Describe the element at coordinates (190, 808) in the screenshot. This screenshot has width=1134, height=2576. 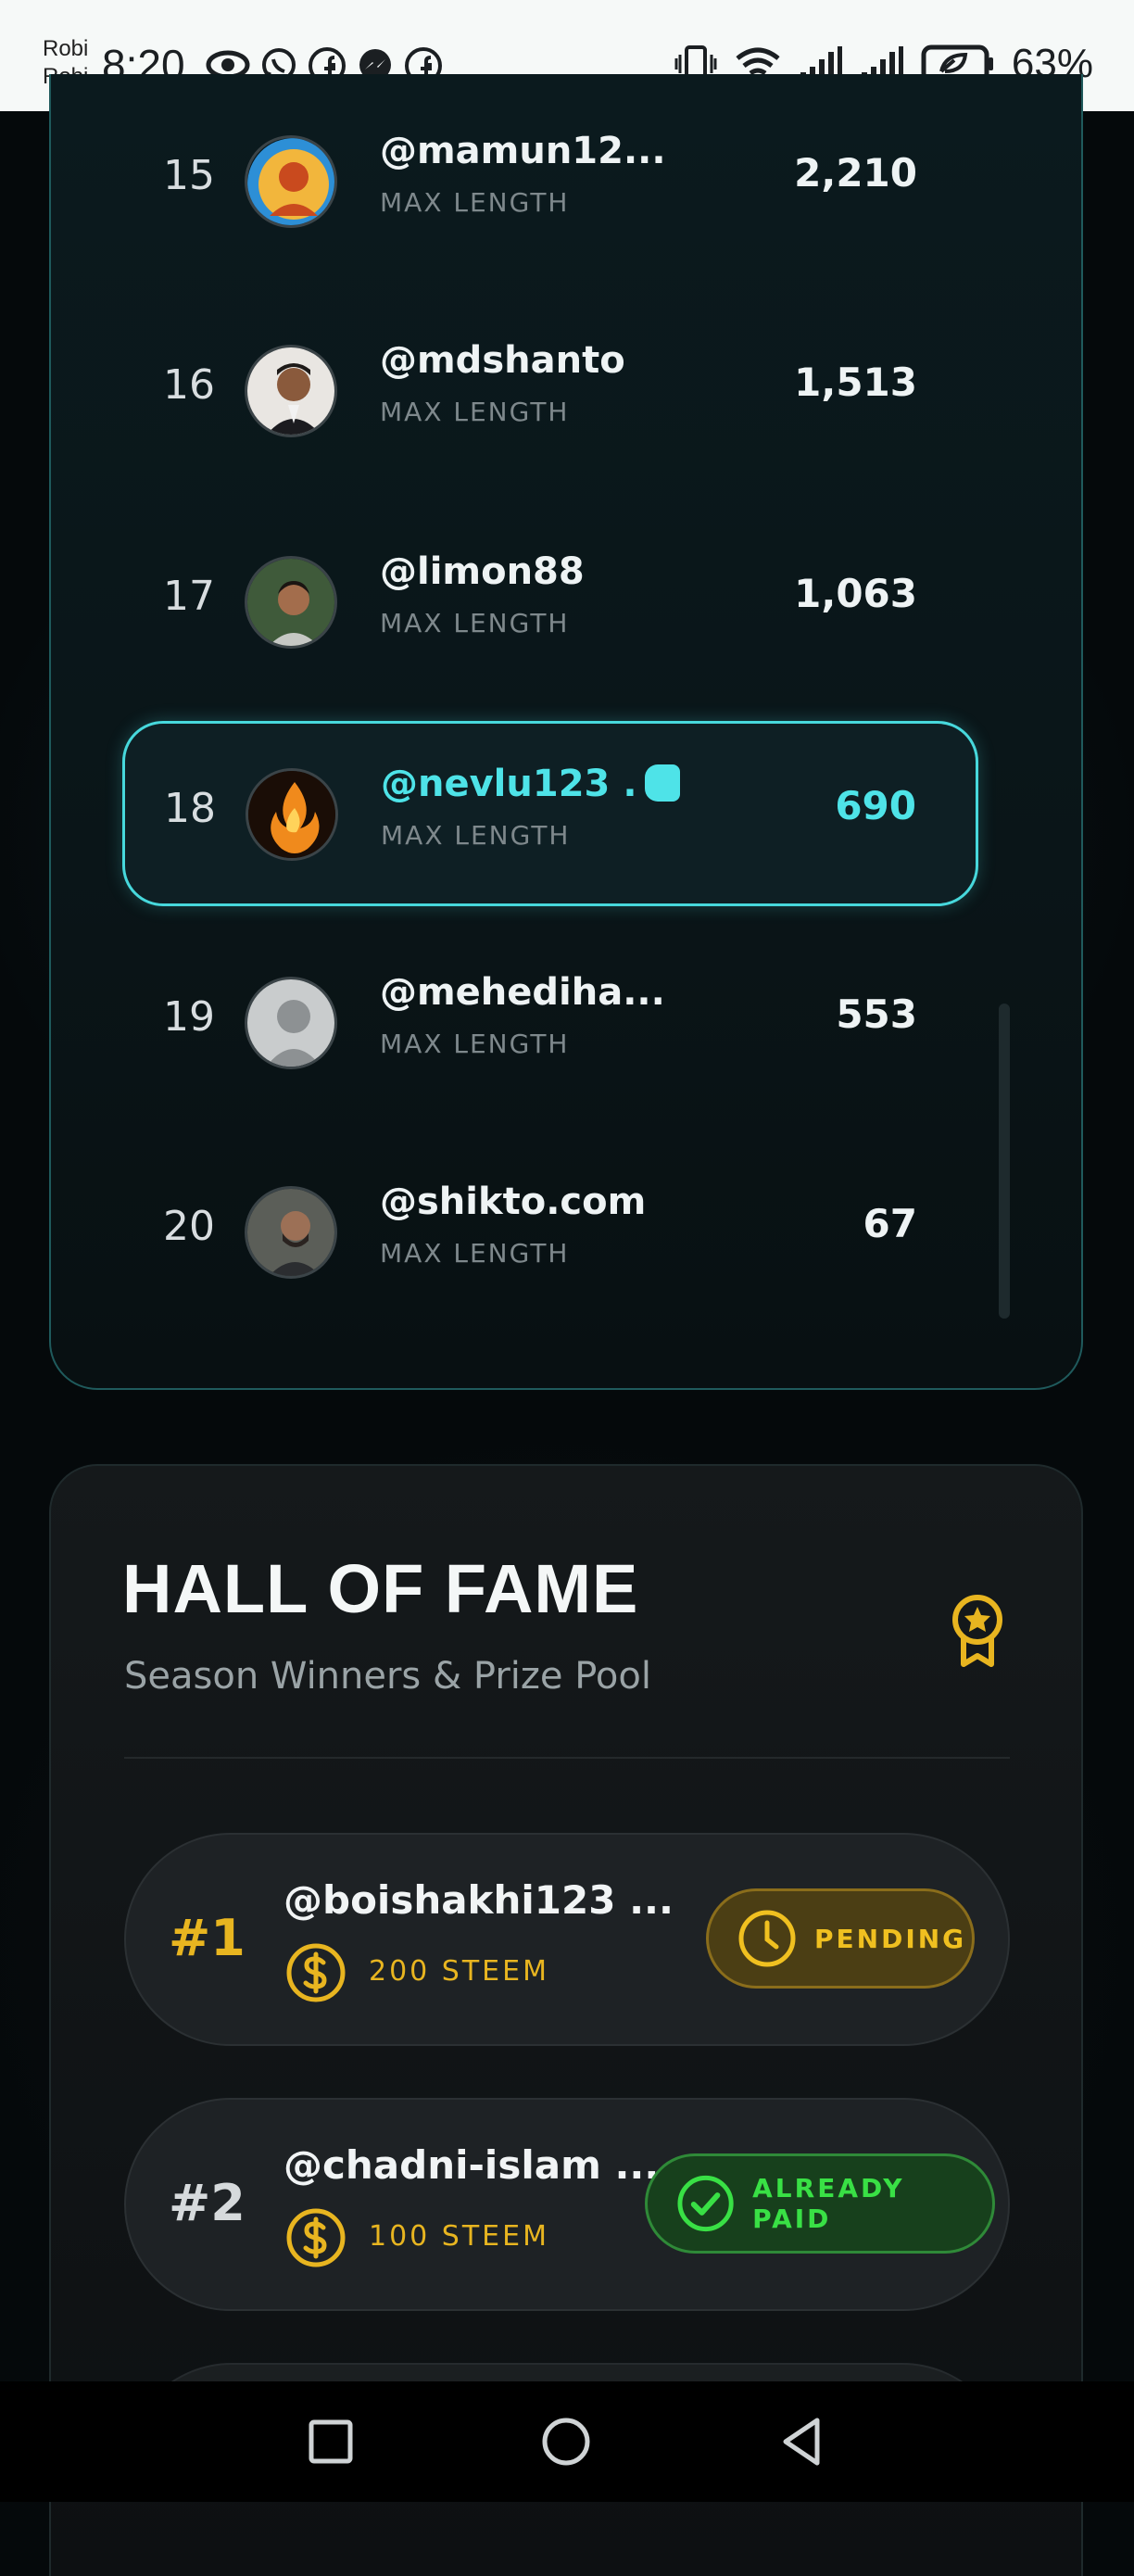
I see `rank-number: 18` at that location.